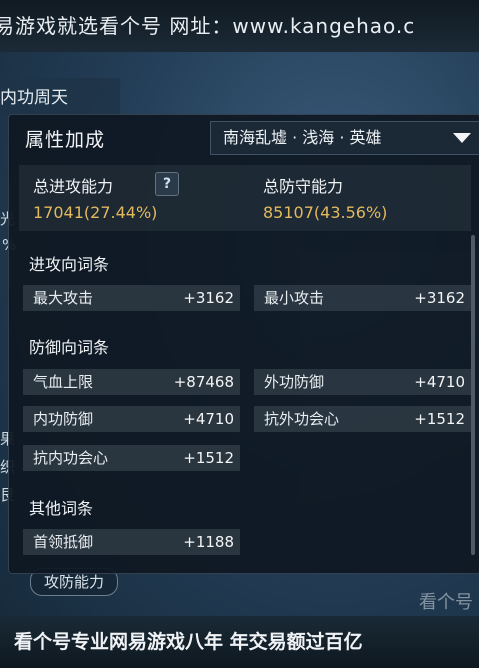 The width and height of the screenshot is (479, 668). Describe the element at coordinates (167, 184) in the screenshot. I see `question-mark-icon: ?` at that location.